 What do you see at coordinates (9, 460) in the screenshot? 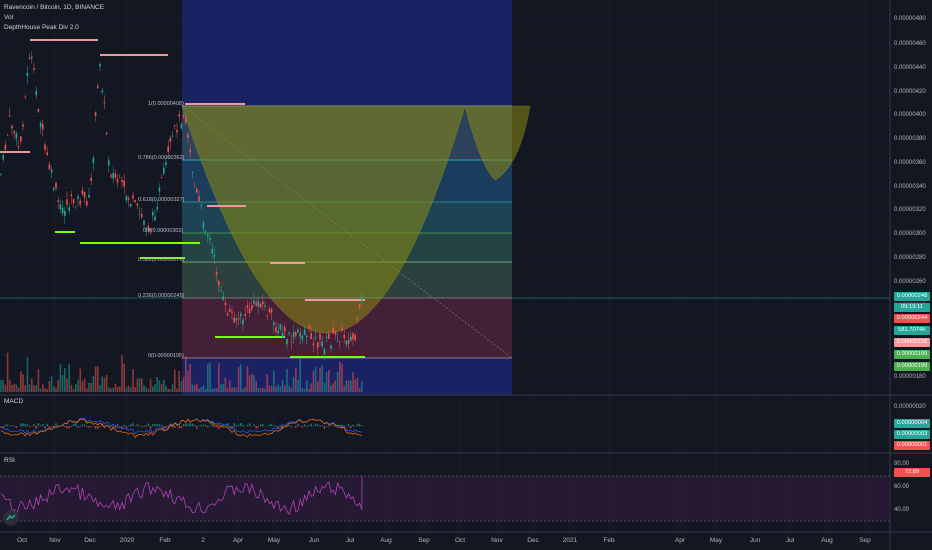
I see `rsi-label: RSI` at bounding box center [9, 460].